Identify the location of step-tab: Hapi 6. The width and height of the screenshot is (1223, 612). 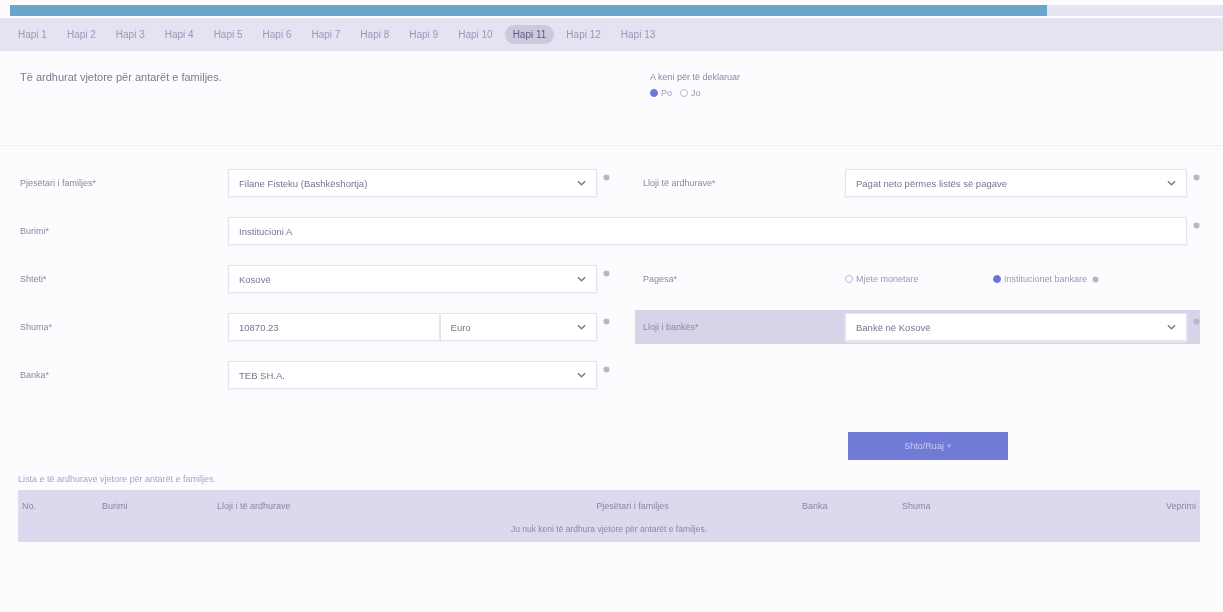
(277, 34).